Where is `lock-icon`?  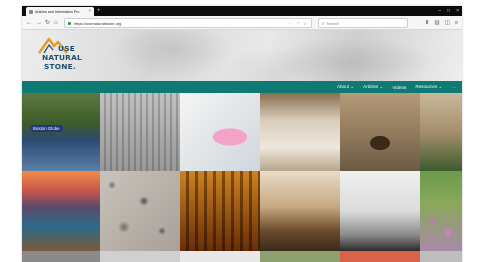 lock-icon is located at coordinates (69, 23).